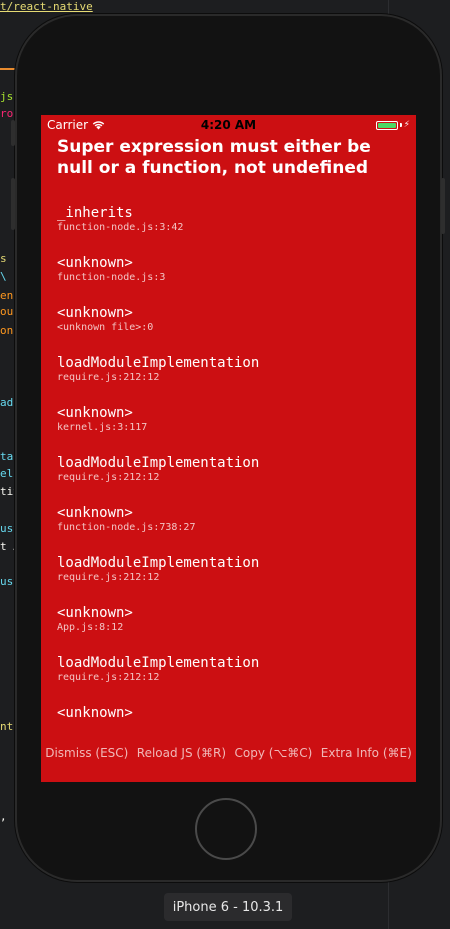 This screenshot has width=450, height=929. Describe the element at coordinates (228, 125) in the screenshot. I see `status-bar: Carrier ⚡` at that location.